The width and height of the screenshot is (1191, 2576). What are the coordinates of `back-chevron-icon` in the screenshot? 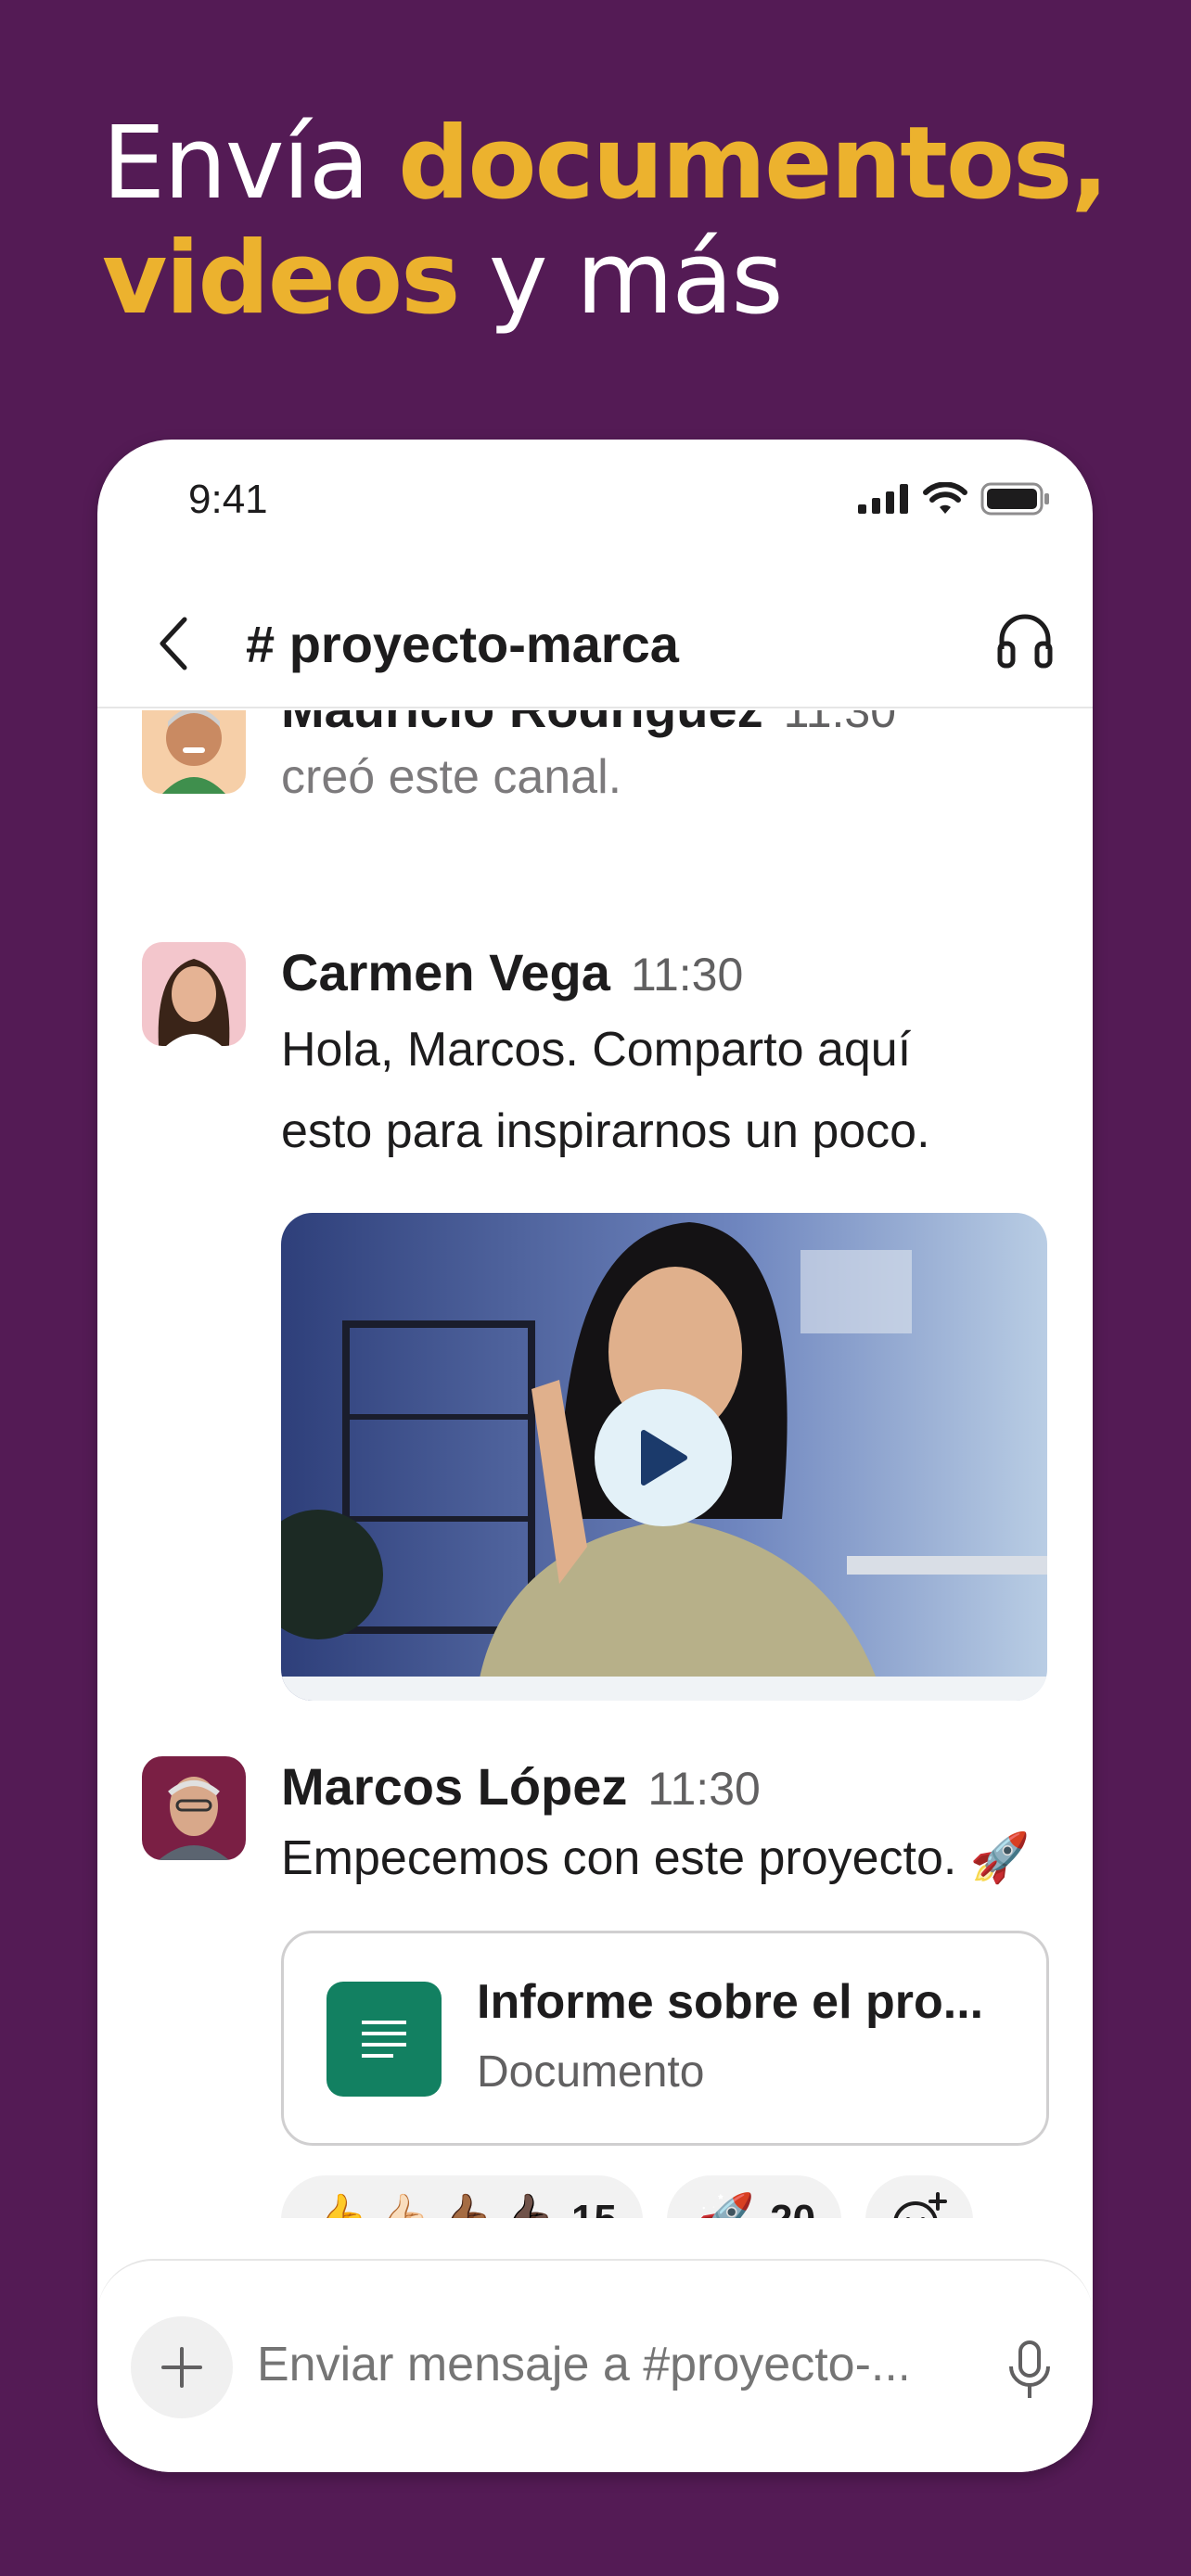 It's located at (173, 643).